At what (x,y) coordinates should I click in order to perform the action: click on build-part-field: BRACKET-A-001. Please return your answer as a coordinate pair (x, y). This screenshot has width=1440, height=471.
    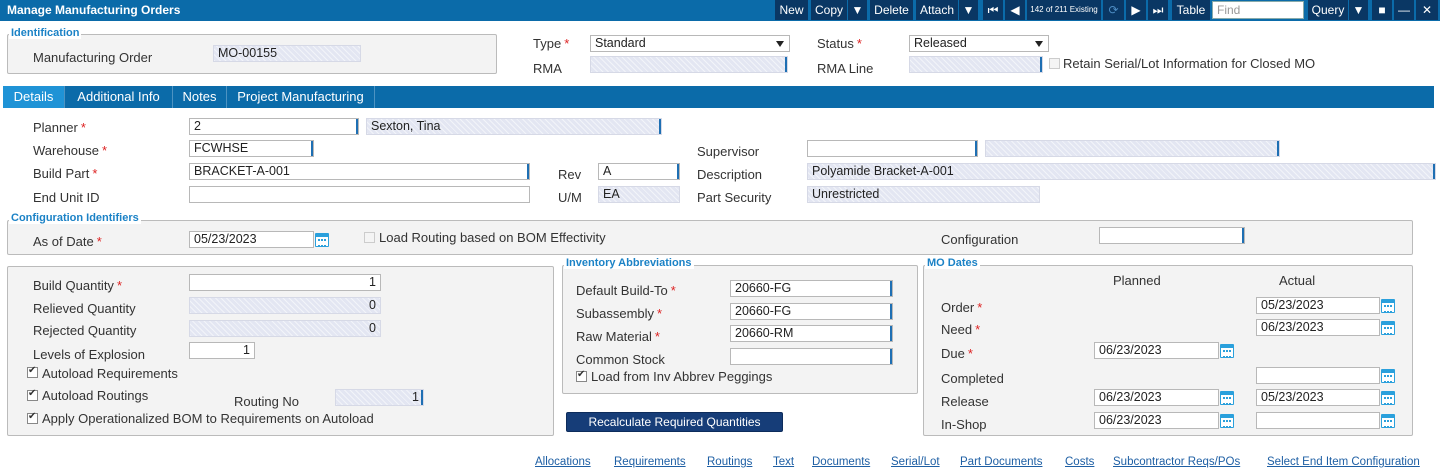
    Looking at the image, I should click on (359, 171).